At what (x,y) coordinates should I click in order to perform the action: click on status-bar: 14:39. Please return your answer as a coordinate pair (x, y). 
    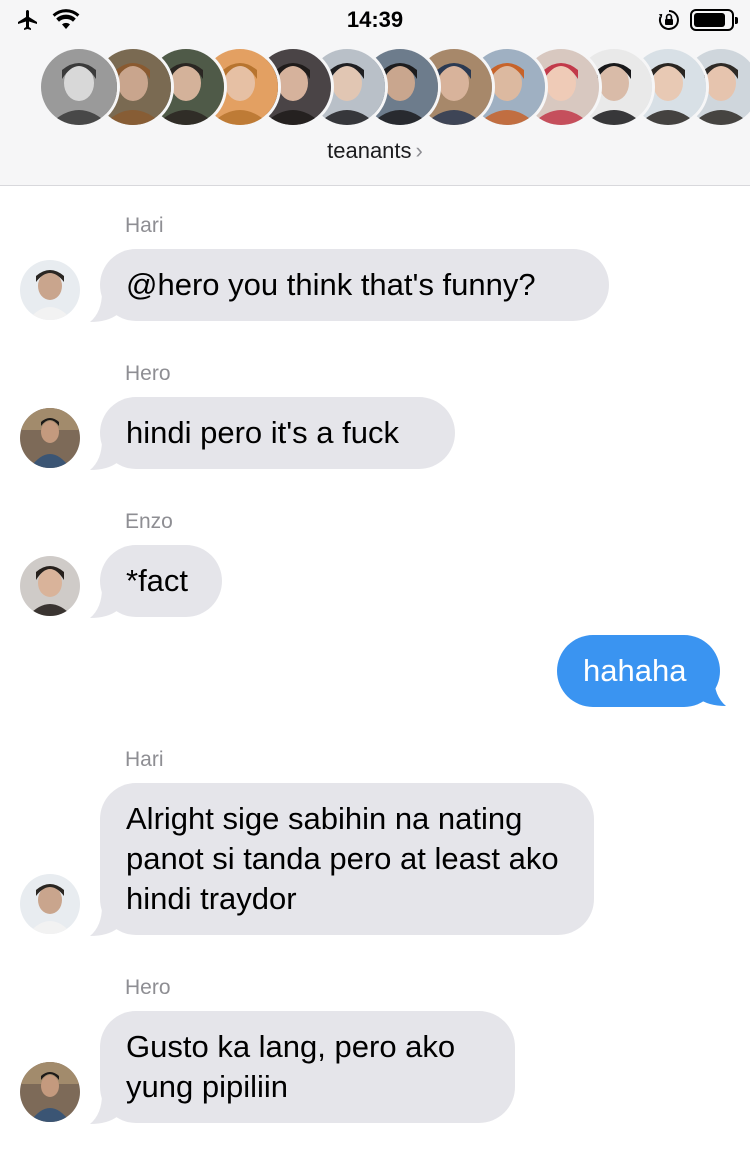
    Looking at the image, I should click on (375, 21).